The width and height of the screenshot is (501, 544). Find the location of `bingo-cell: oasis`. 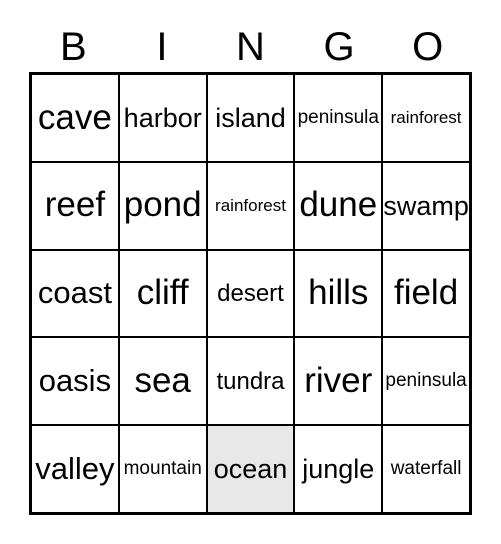

bingo-cell: oasis is located at coordinates (76, 381).